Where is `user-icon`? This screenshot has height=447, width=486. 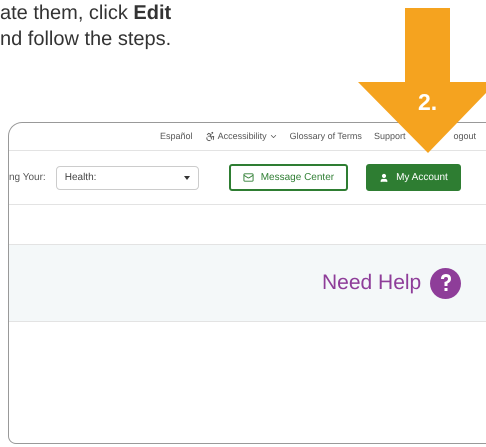
user-icon is located at coordinates (384, 177).